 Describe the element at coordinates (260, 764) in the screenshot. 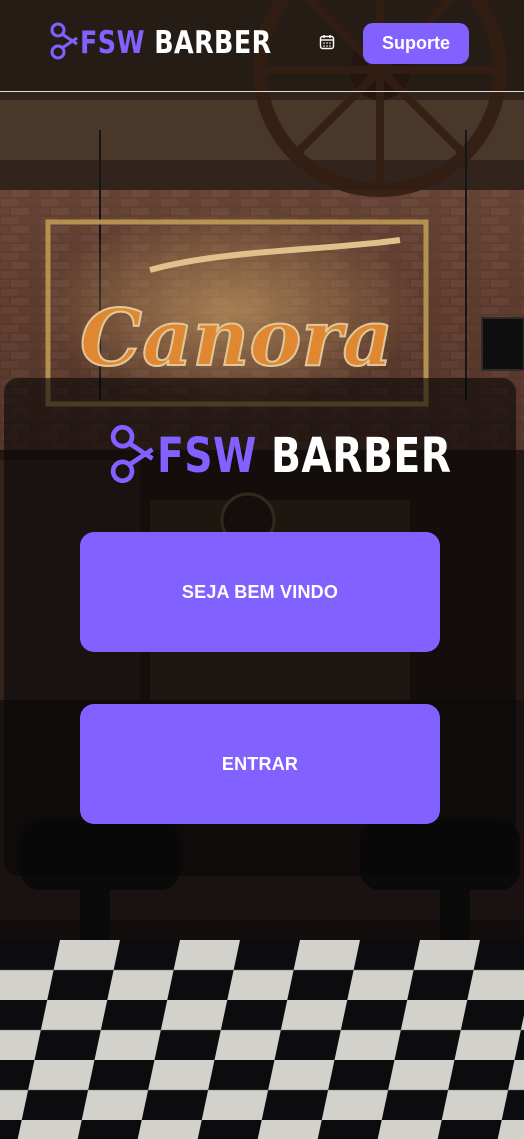

I see `enter-button: ENTRAR` at that location.